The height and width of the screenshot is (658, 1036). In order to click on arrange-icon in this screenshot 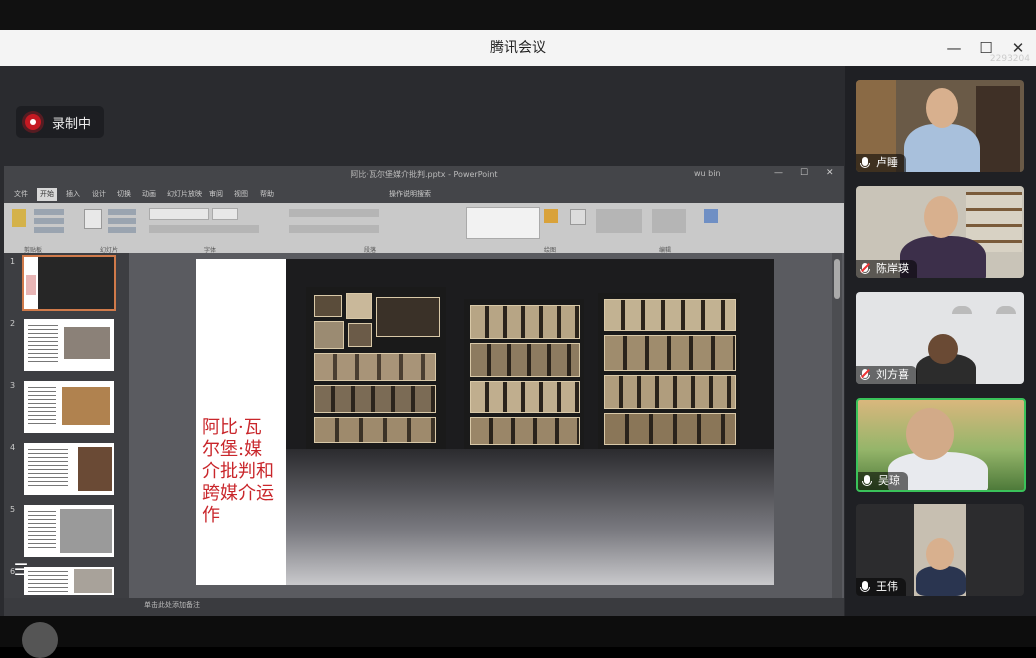, I will do `click(551, 216)`.